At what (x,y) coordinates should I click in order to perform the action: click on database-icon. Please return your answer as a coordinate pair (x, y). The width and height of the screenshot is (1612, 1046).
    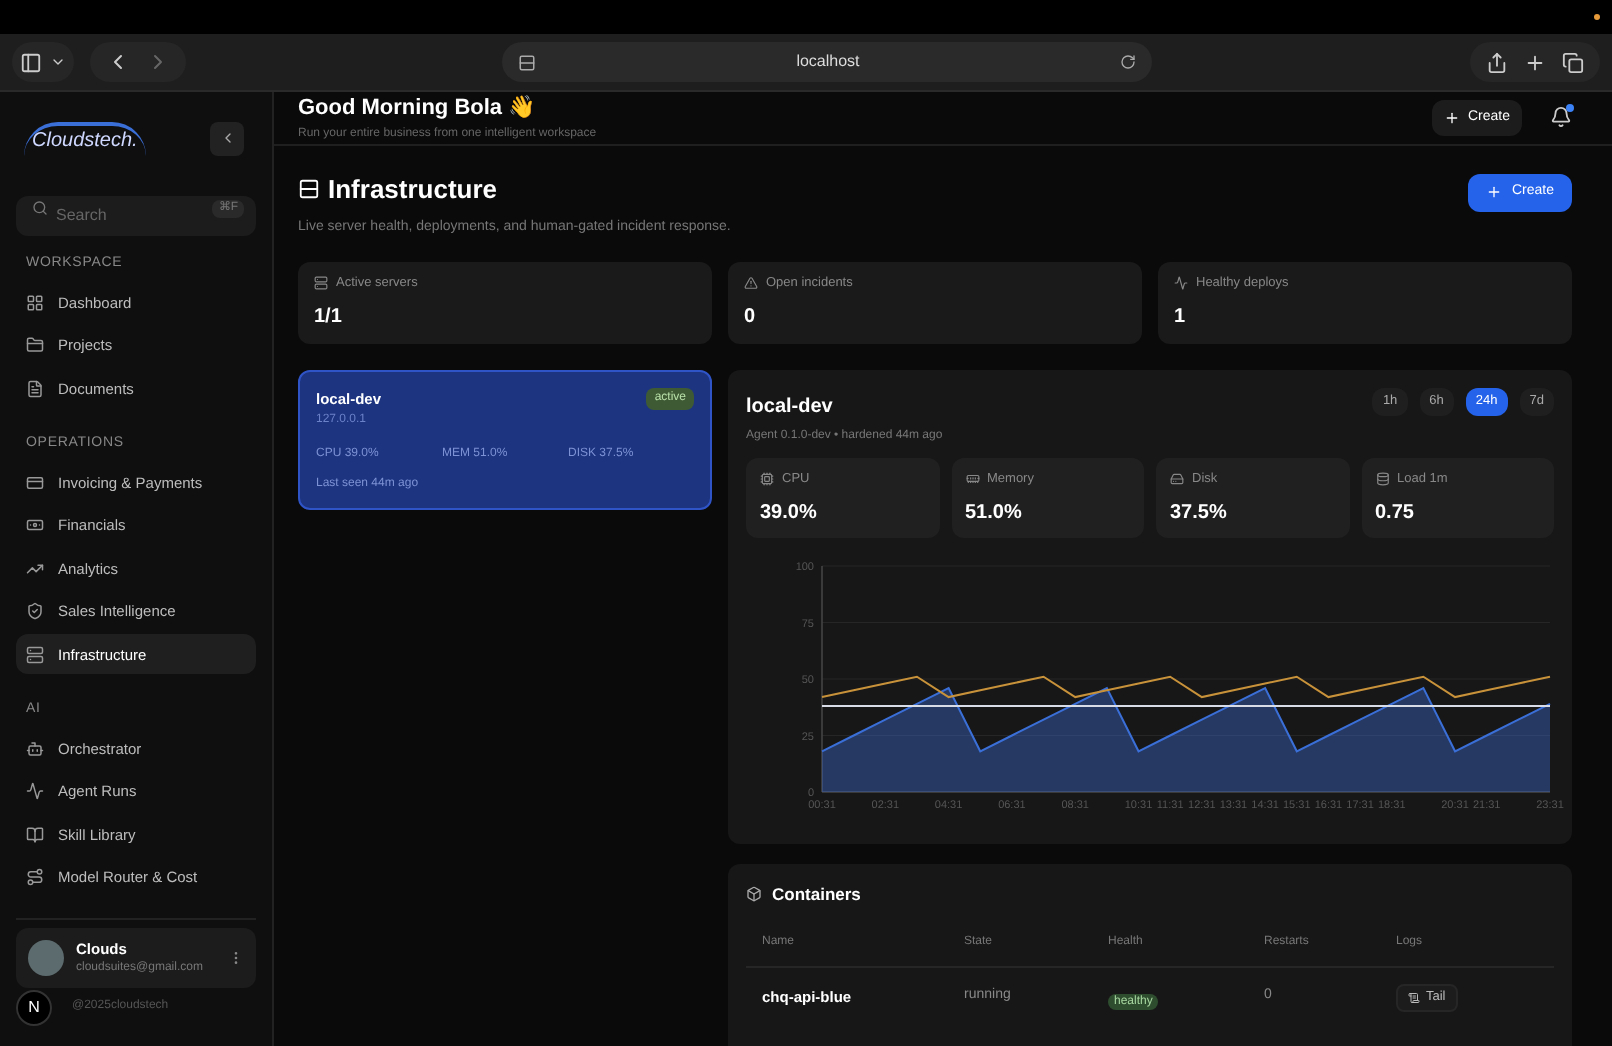
    Looking at the image, I should click on (1382, 478).